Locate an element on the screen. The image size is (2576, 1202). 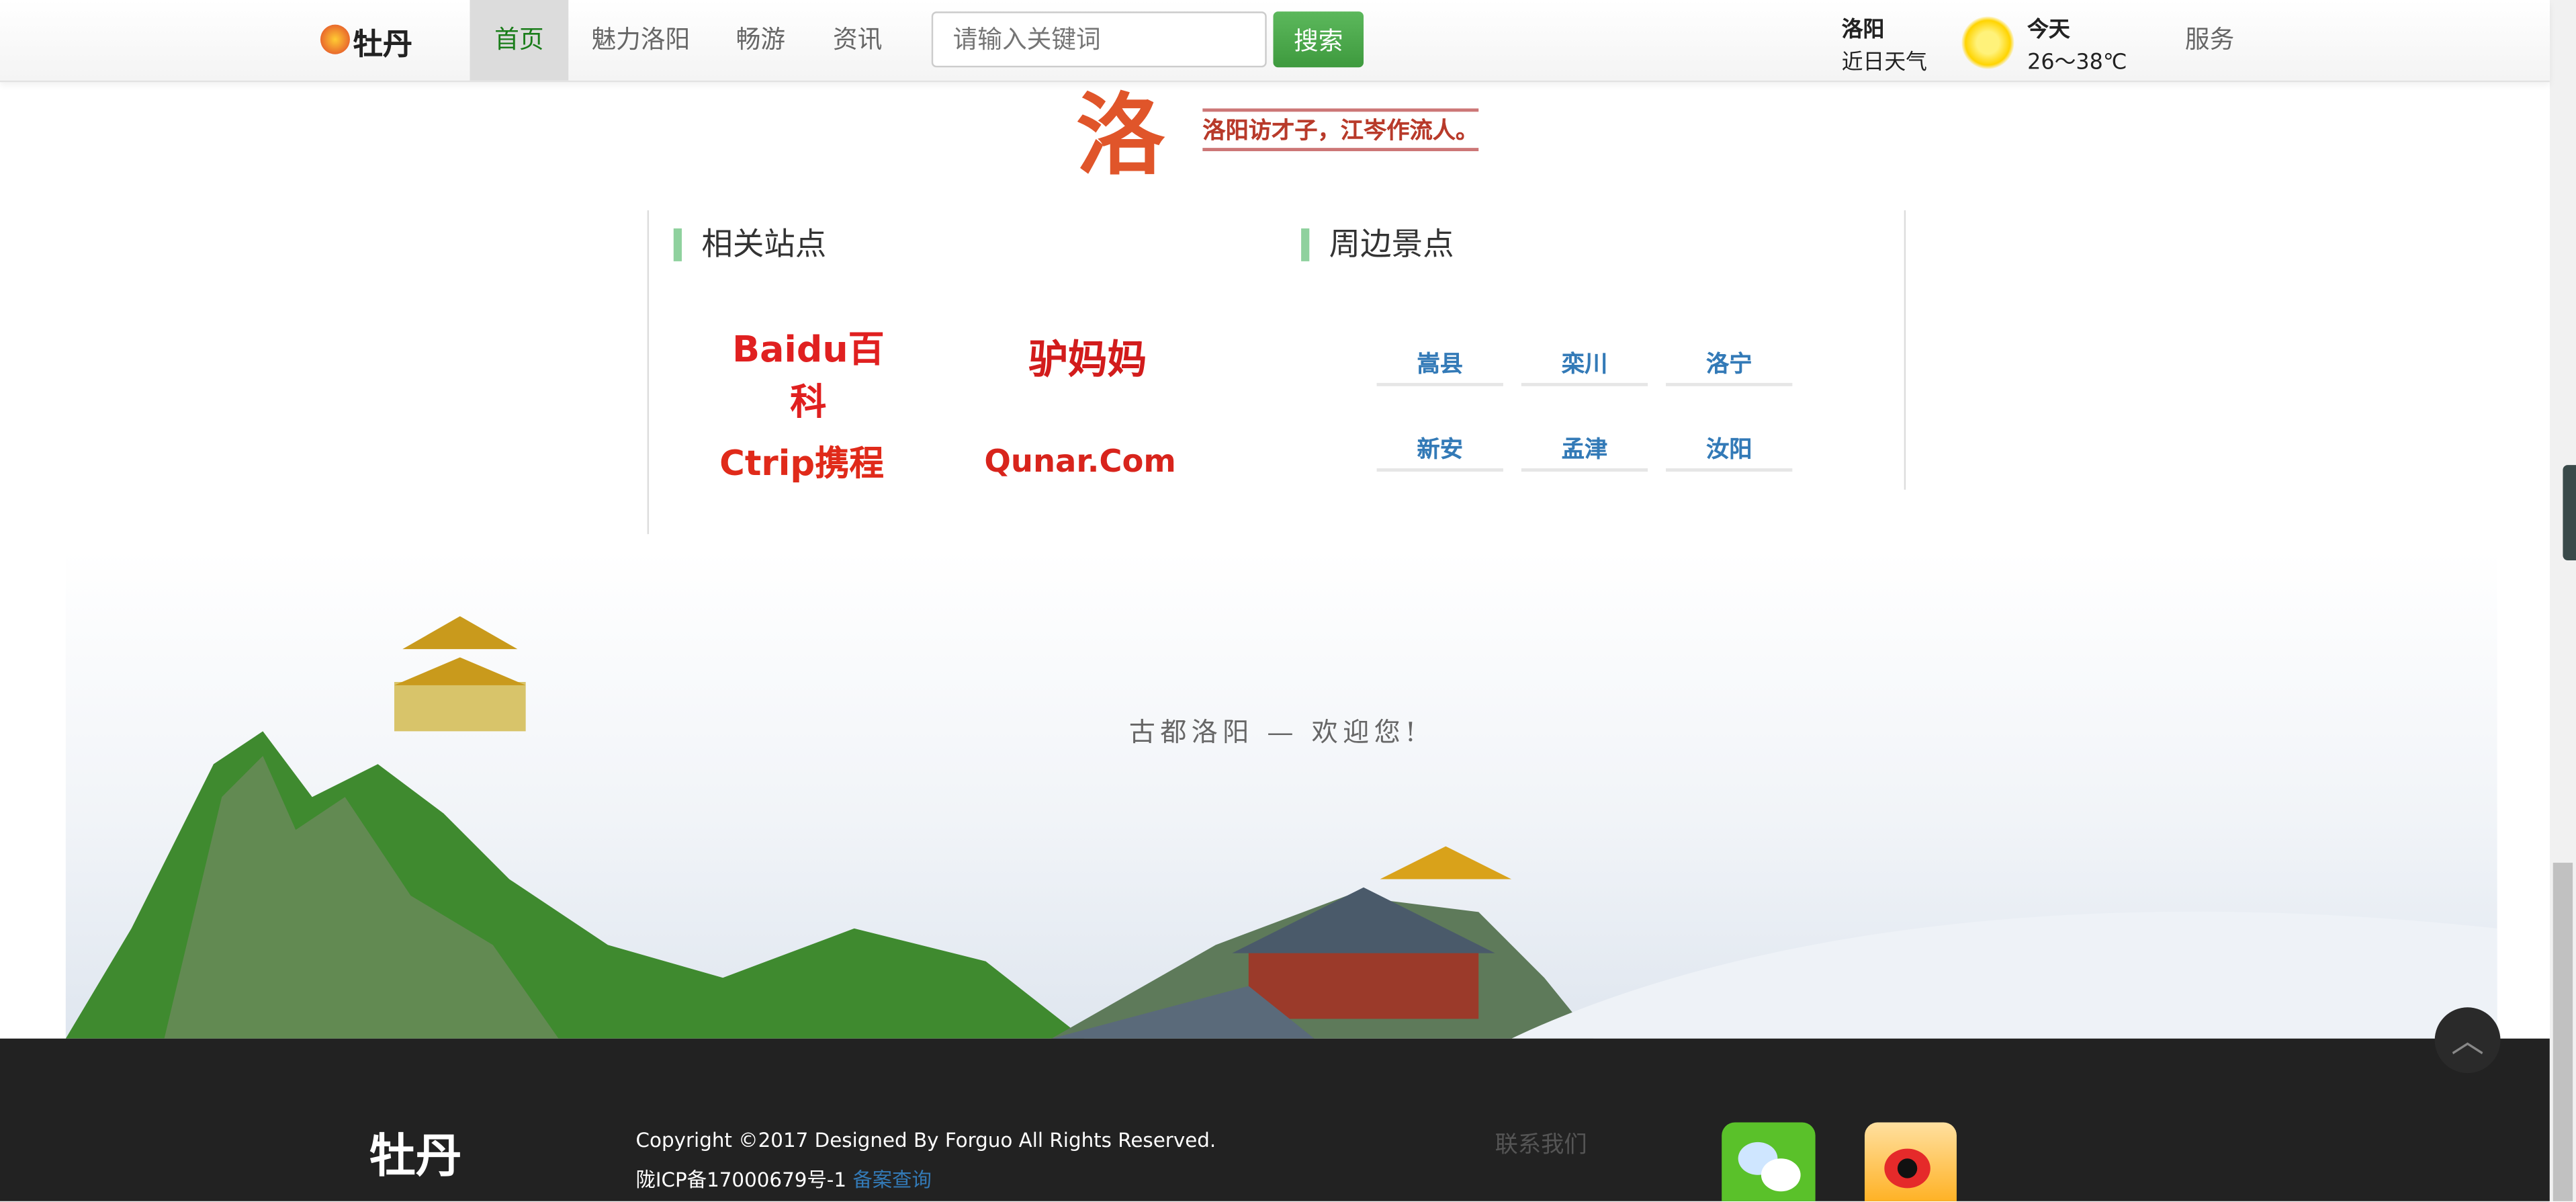
scrollbar-thumb is located at coordinates (2562, 1032).